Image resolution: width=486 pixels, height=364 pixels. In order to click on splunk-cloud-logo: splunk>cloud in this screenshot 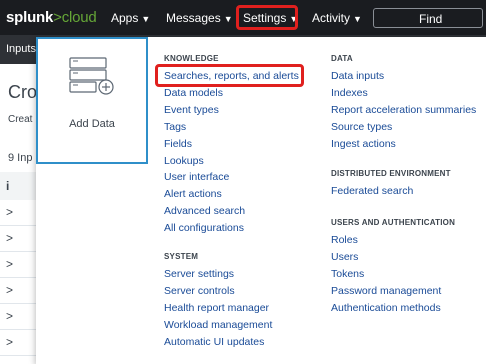, I will do `click(51, 17)`.